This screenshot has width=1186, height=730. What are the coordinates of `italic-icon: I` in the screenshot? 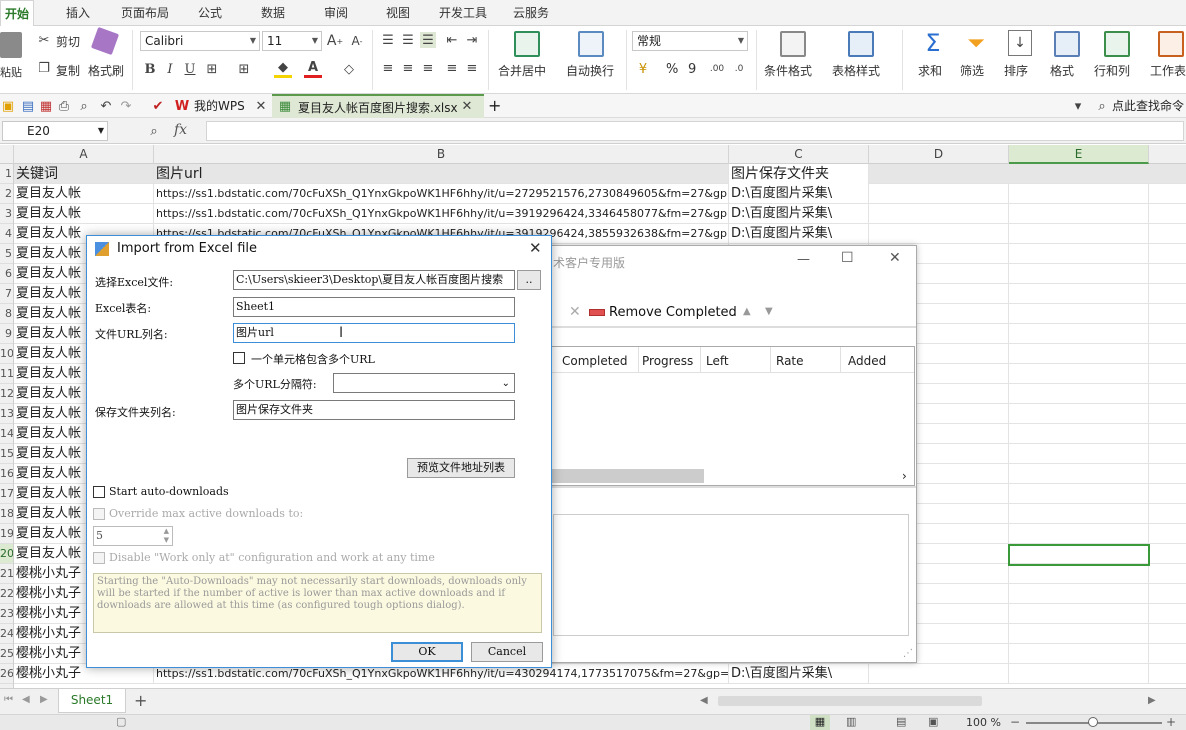 It's located at (170, 69).